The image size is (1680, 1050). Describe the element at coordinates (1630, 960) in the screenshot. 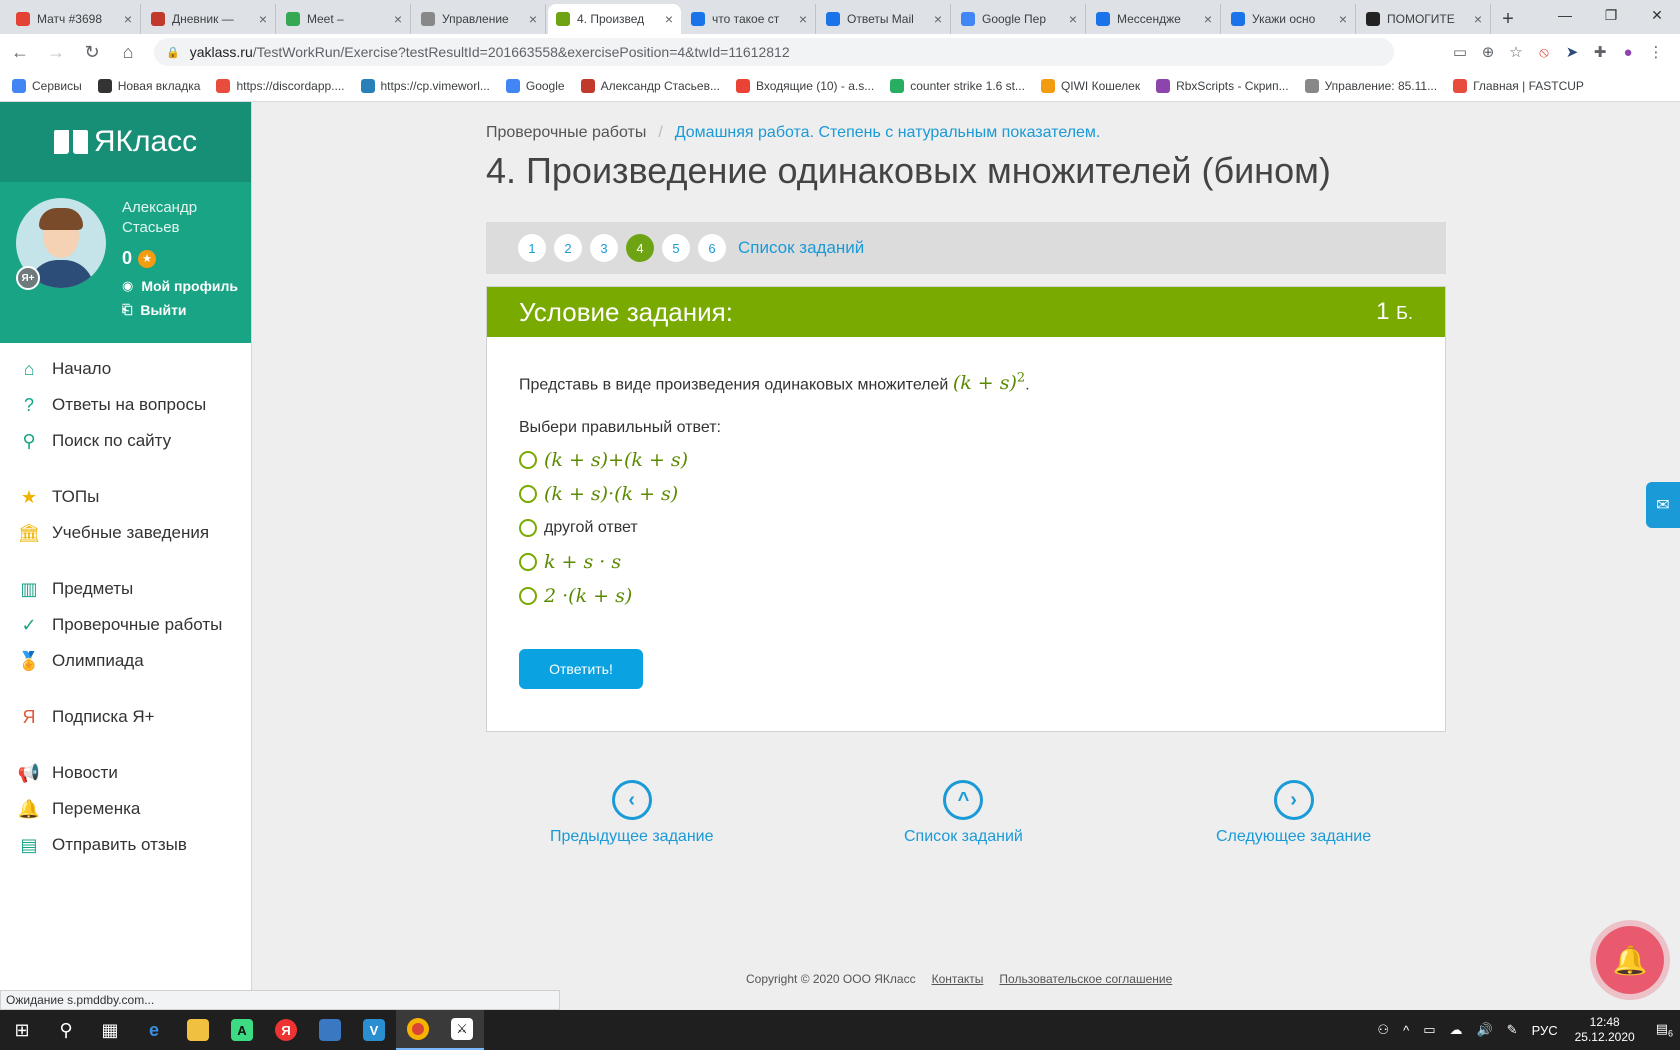

I see `notification-bell-icon: 🔔` at that location.